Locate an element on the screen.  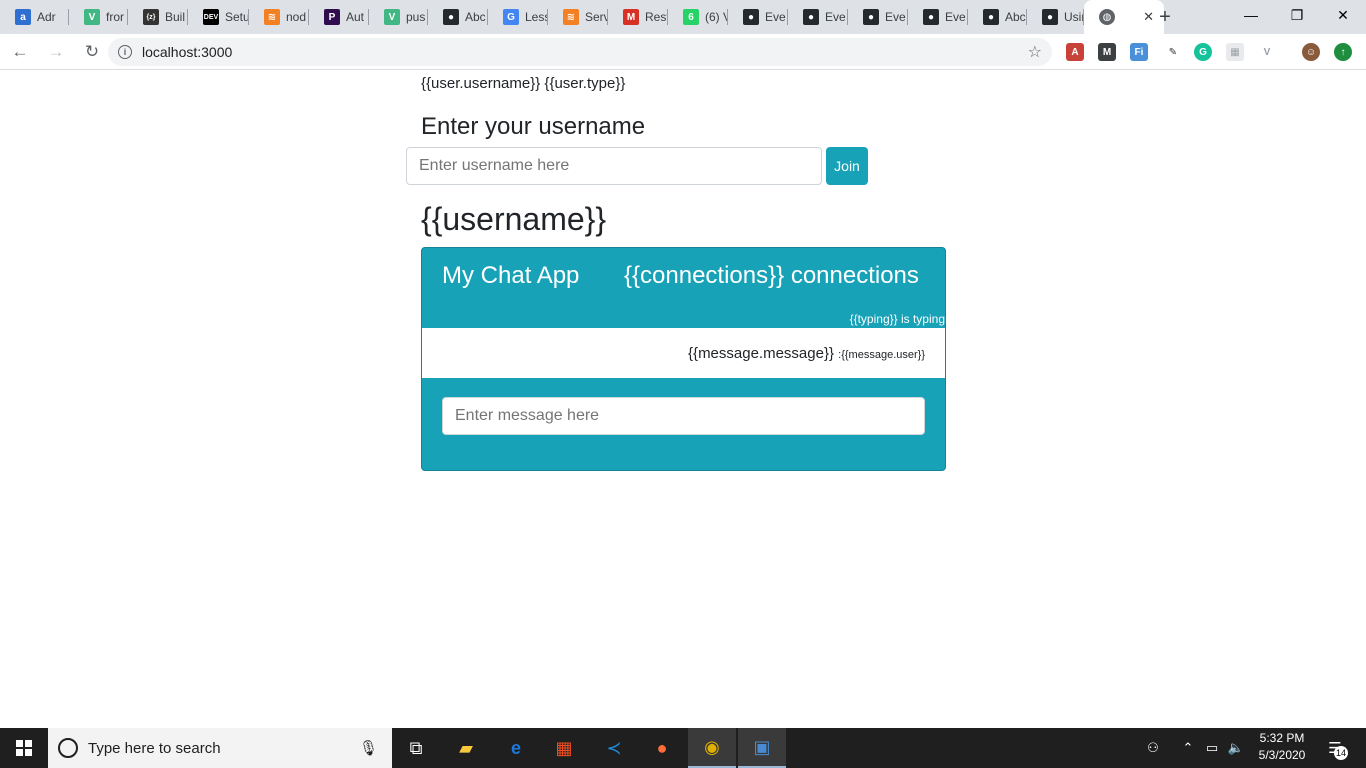
battery-icon: ▭ is located at coordinates (1212, 748).